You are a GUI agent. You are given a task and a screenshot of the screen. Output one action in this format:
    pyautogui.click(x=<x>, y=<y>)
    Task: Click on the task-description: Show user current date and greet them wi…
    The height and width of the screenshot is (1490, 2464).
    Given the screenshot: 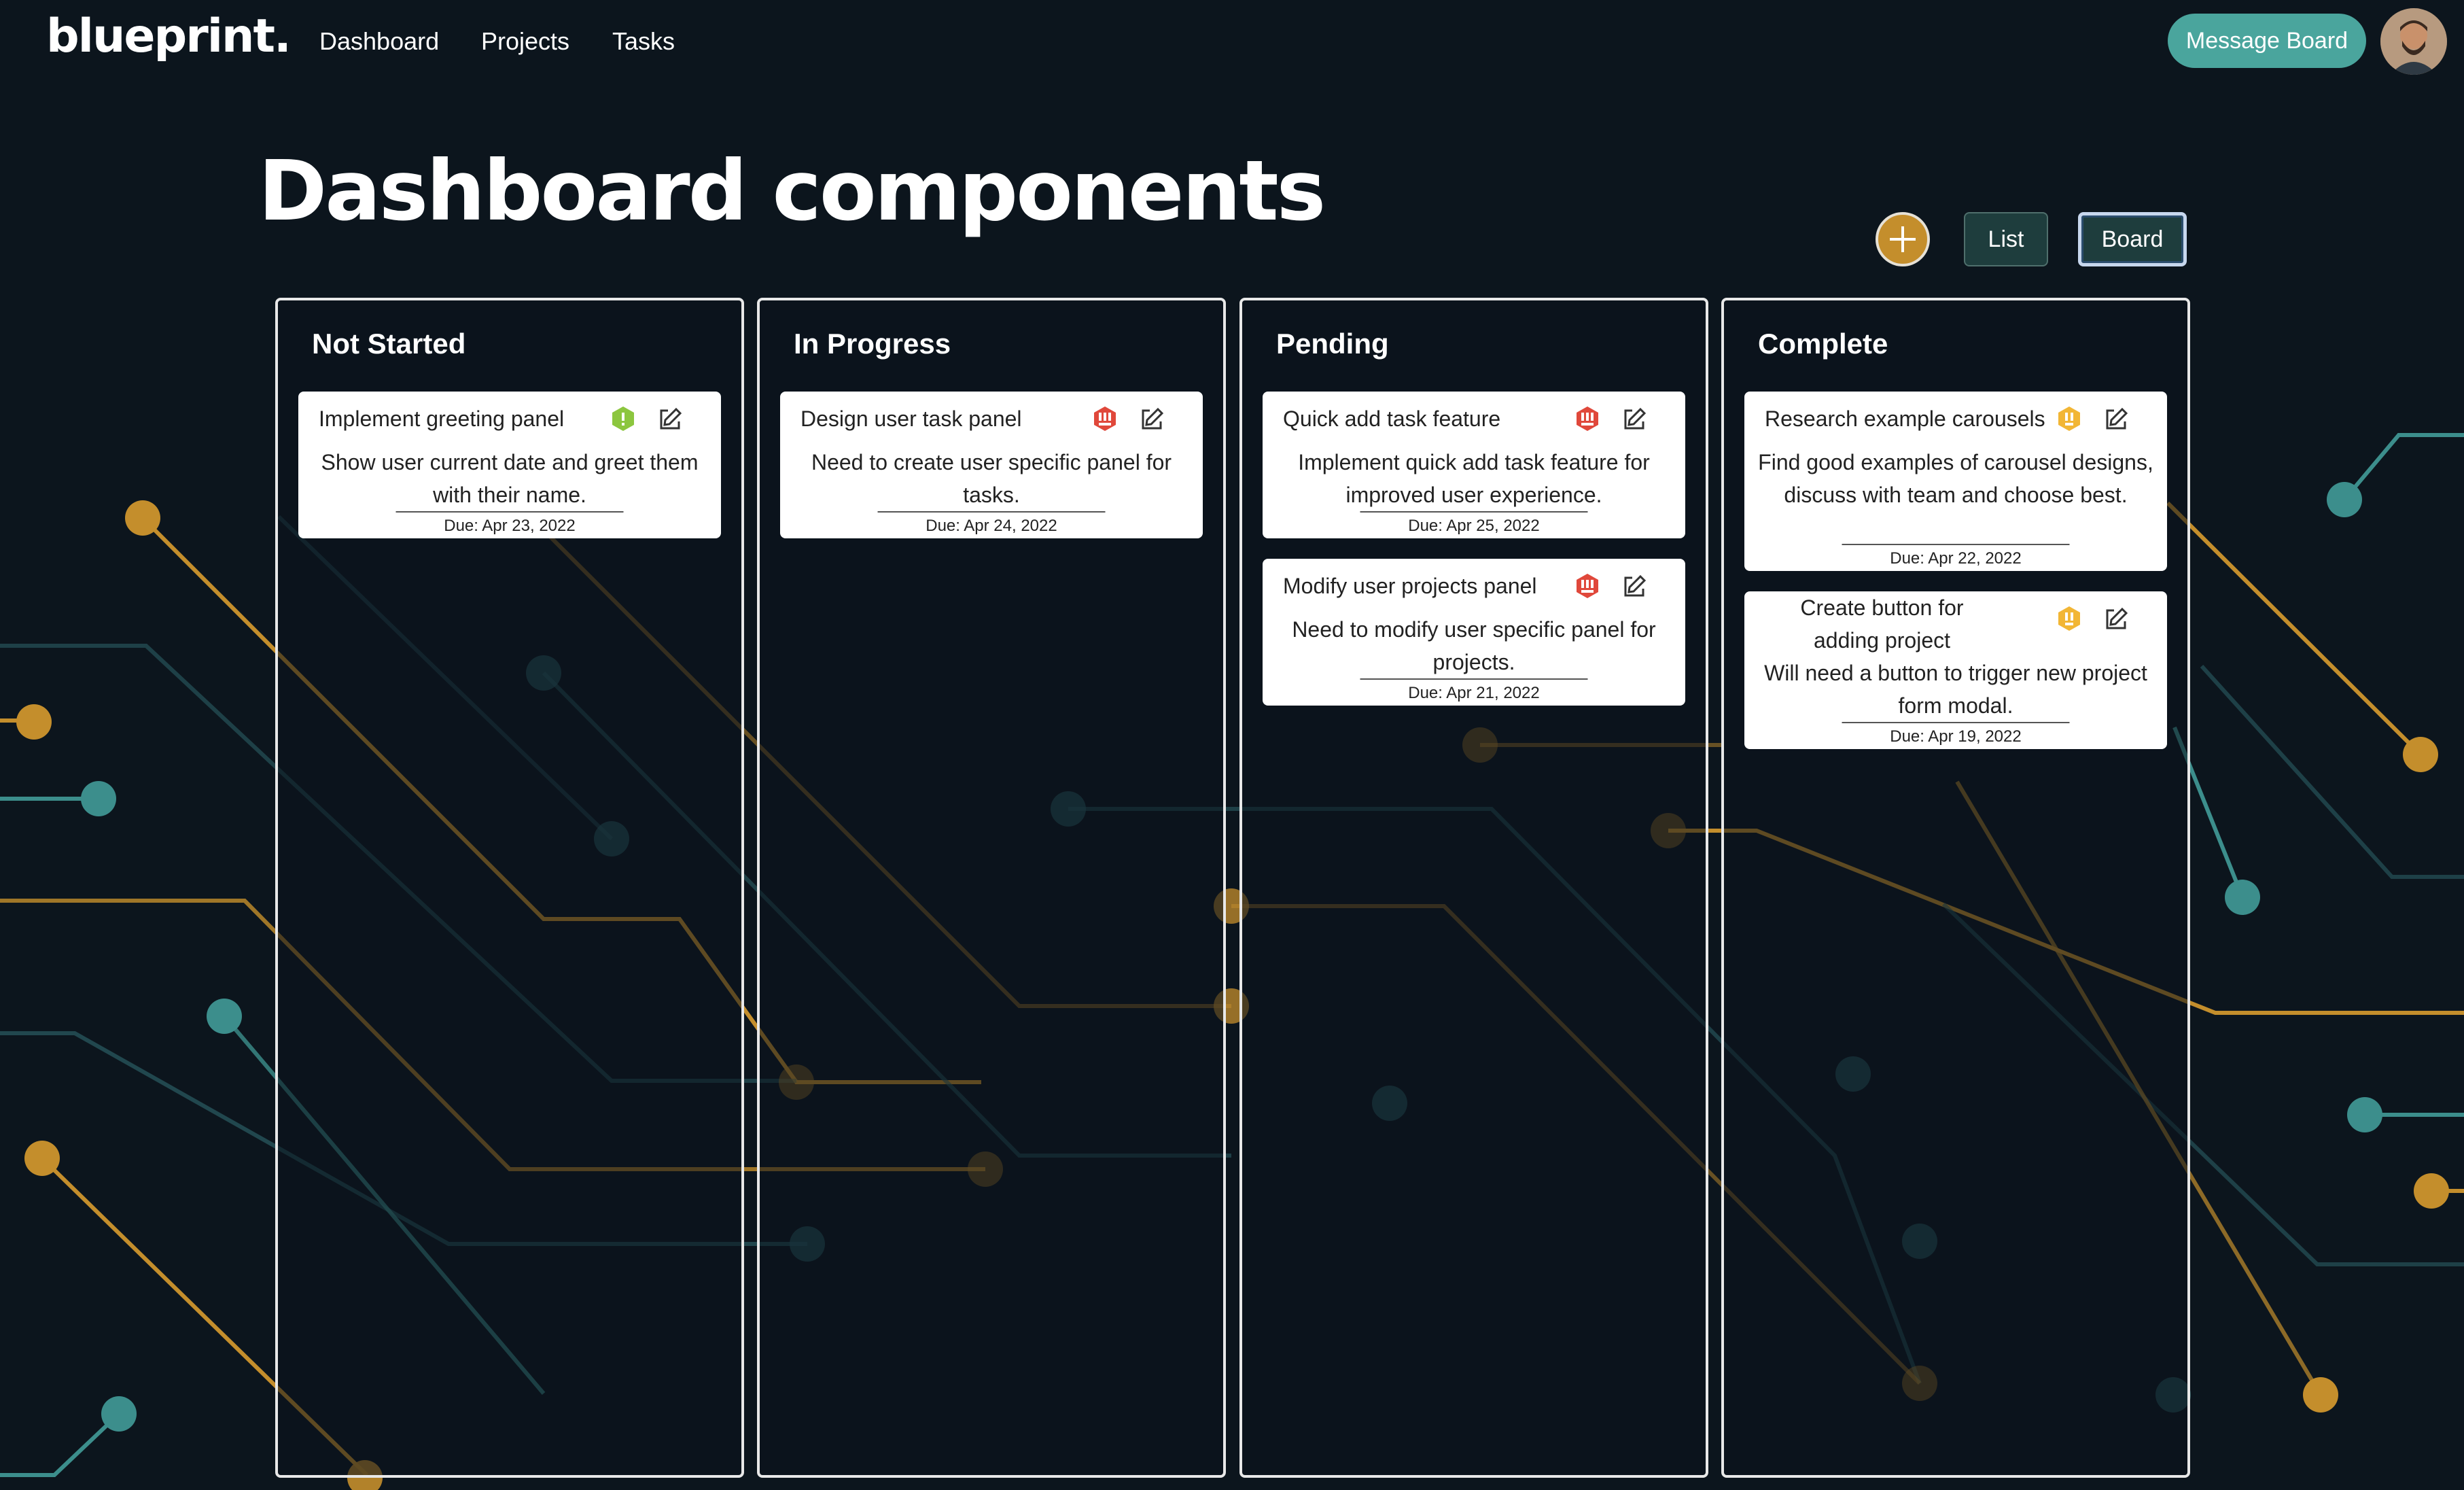 What is the action you would take?
    pyautogui.click(x=510, y=478)
    